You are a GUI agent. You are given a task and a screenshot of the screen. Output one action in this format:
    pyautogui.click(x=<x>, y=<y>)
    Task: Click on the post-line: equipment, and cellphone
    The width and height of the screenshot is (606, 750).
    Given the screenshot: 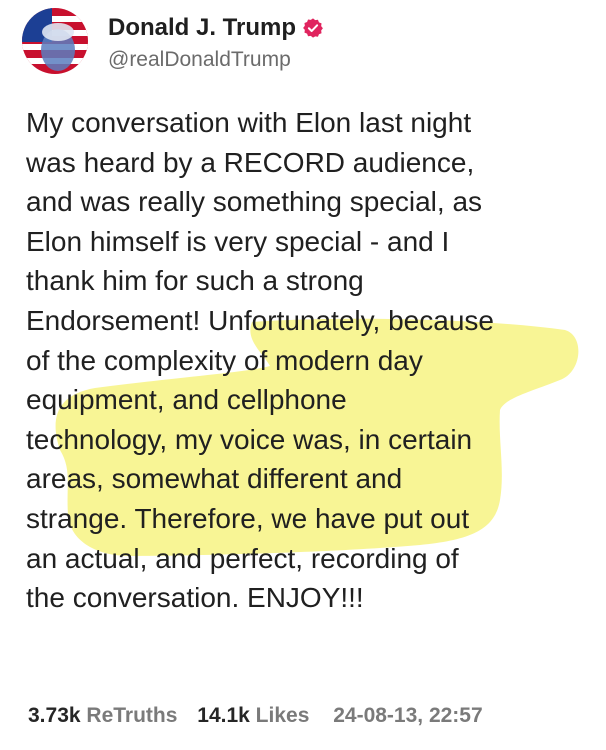 What is the action you would take?
    pyautogui.click(x=186, y=400)
    